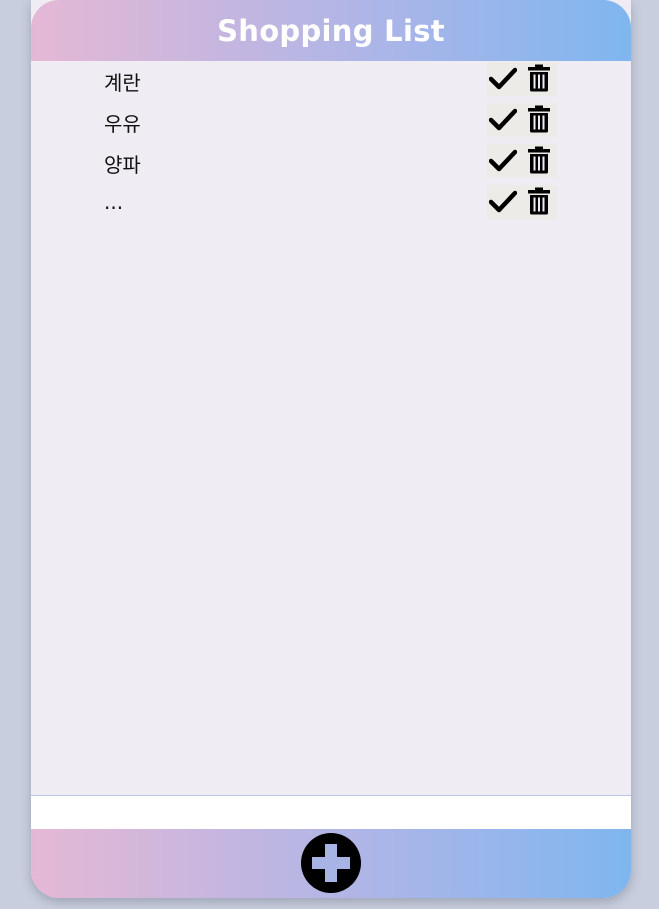 Image resolution: width=659 pixels, height=909 pixels. I want to click on list-item: 우유, so click(331, 122).